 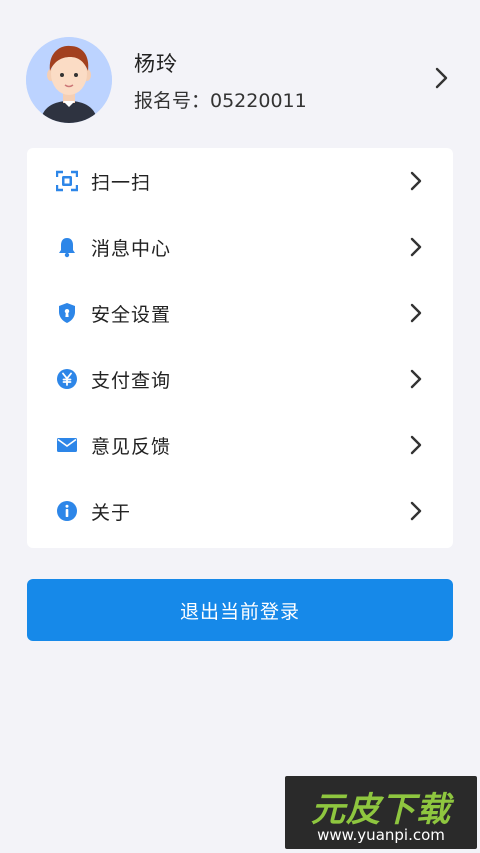 I want to click on scan-icon, so click(x=67, y=181).